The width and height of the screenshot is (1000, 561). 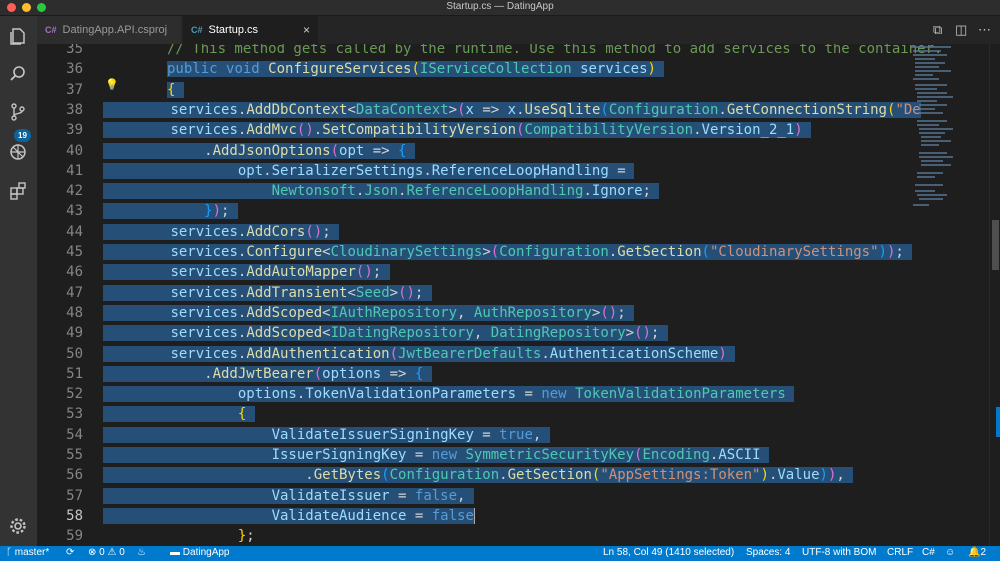 What do you see at coordinates (203, 231) in the screenshot?
I see `code-line: 44 services.AddCors();` at bounding box center [203, 231].